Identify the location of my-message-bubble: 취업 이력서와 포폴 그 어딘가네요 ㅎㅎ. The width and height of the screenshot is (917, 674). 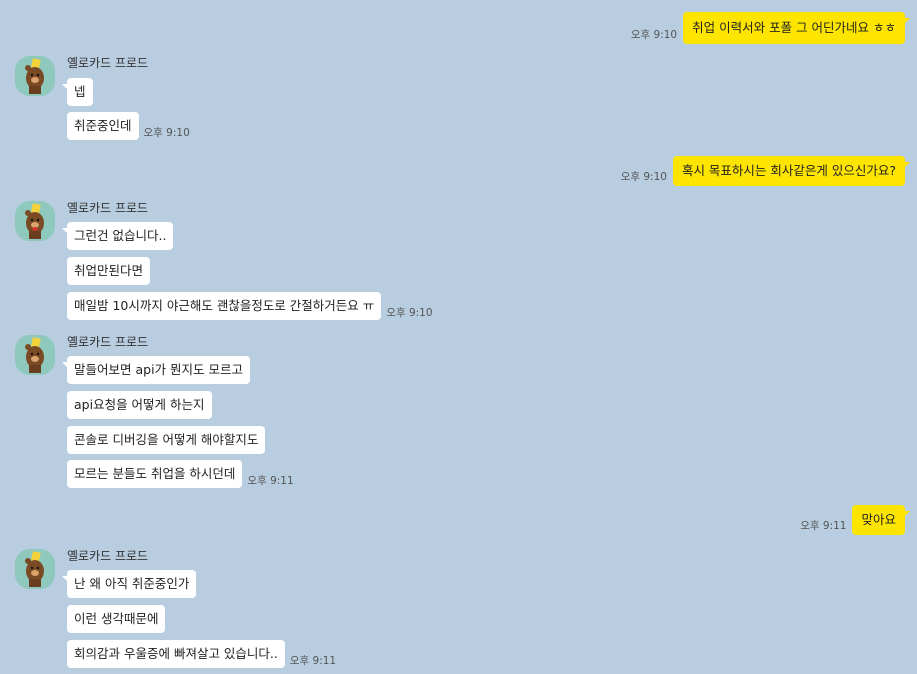
(796, 28).